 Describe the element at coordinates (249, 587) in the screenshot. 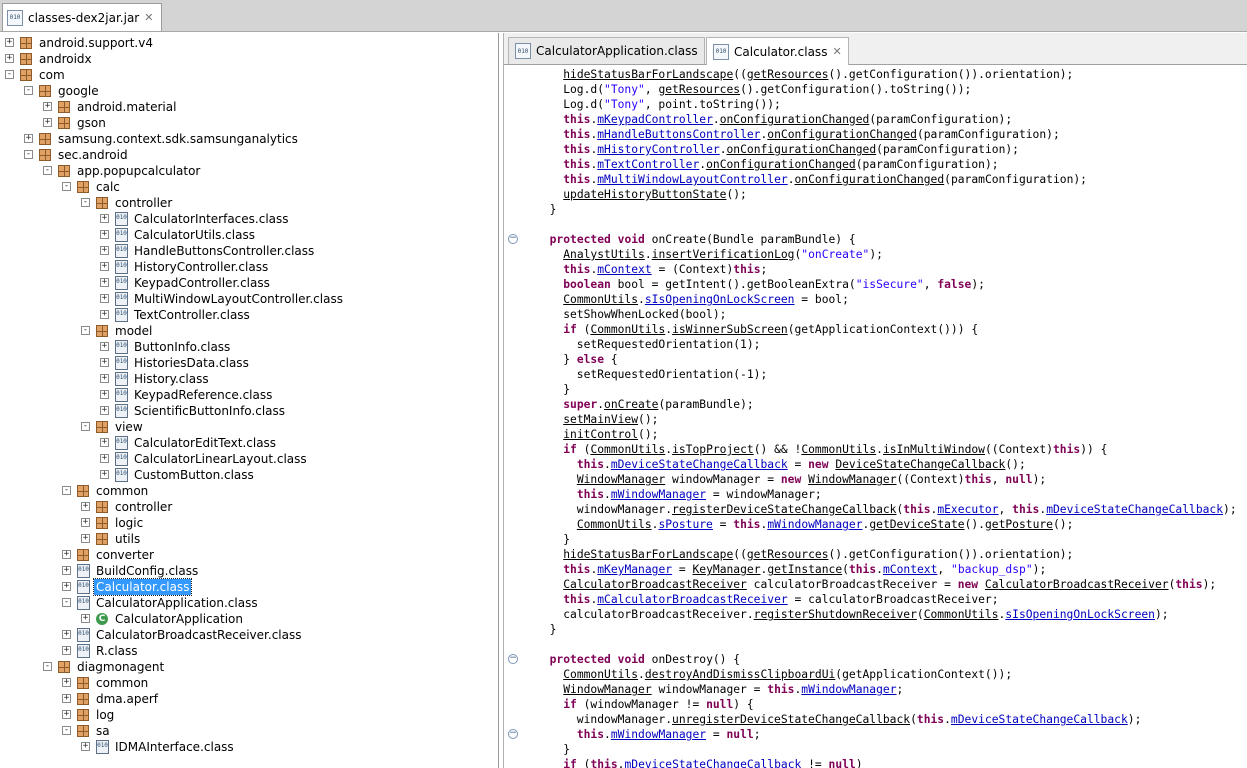

I see `tree-class-node: +010 Calculator.class` at that location.